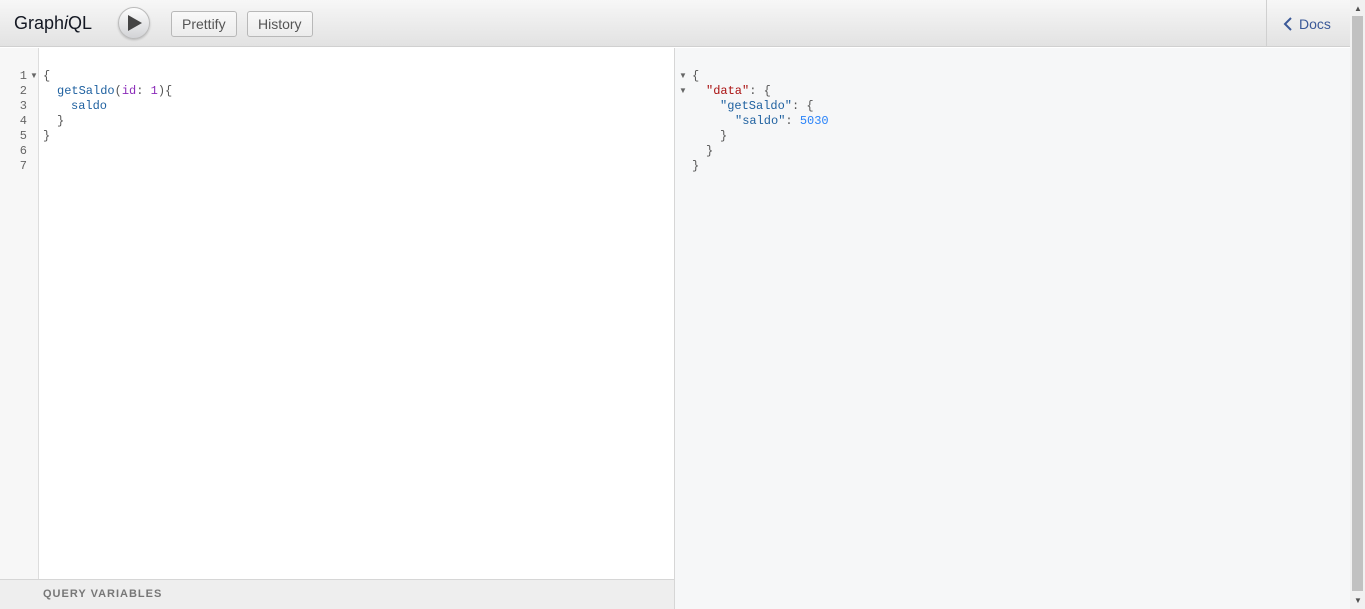 This screenshot has width=1365, height=609. I want to click on result-line: {, so click(696, 76).